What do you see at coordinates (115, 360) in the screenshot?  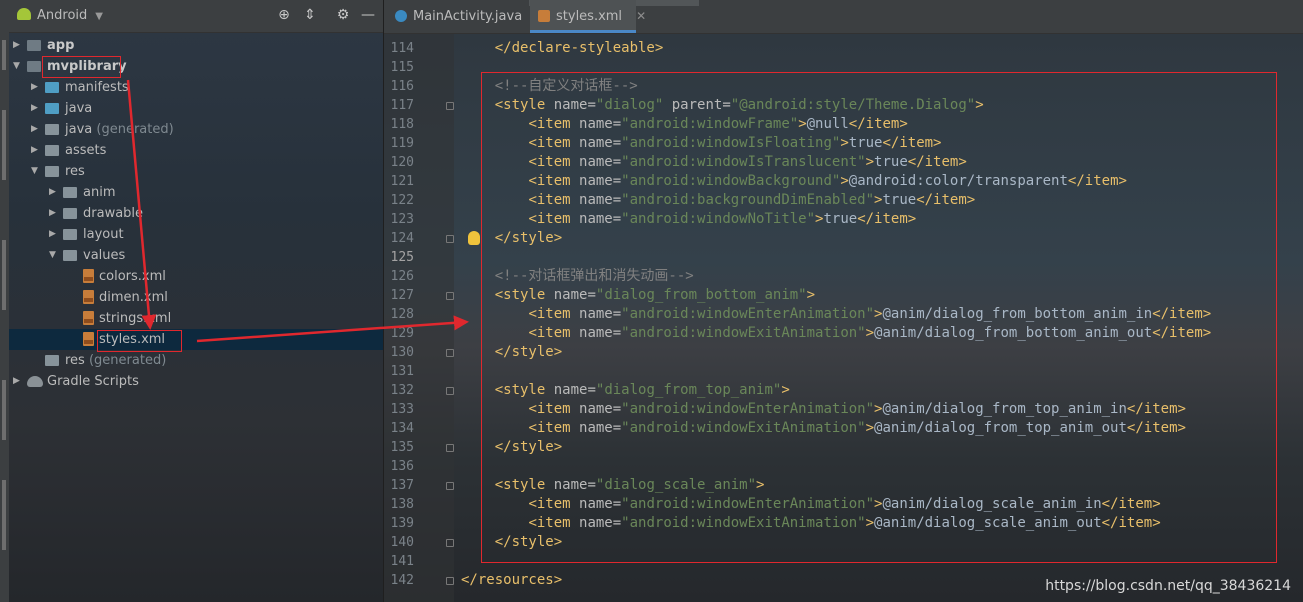 I see `tree-item-label: res (generated)` at bounding box center [115, 360].